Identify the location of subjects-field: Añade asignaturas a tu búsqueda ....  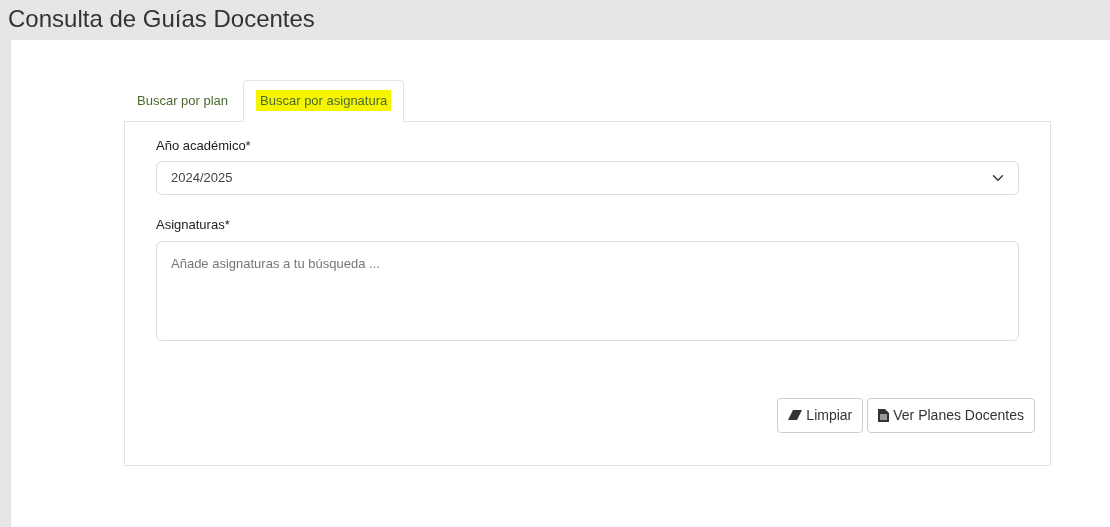
(587, 290).